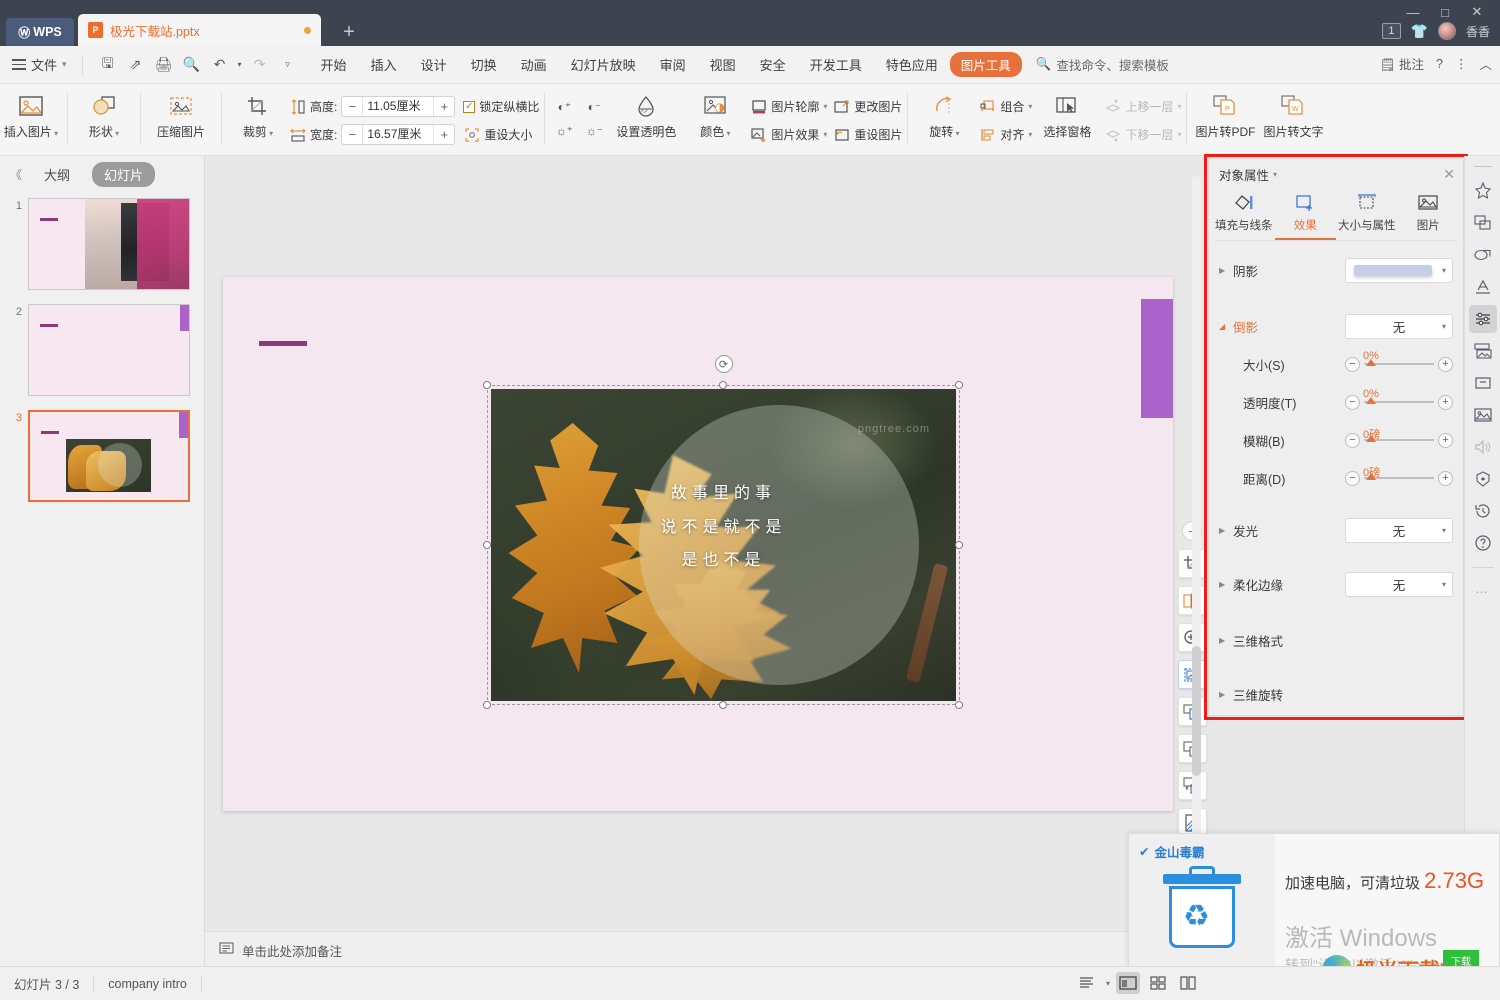 This screenshot has width=1500, height=1000. What do you see at coordinates (1225, 119) in the screenshot?
I see `picture-to-pdf-button: P 图片转PDF` at bounding box center [1225, 119].